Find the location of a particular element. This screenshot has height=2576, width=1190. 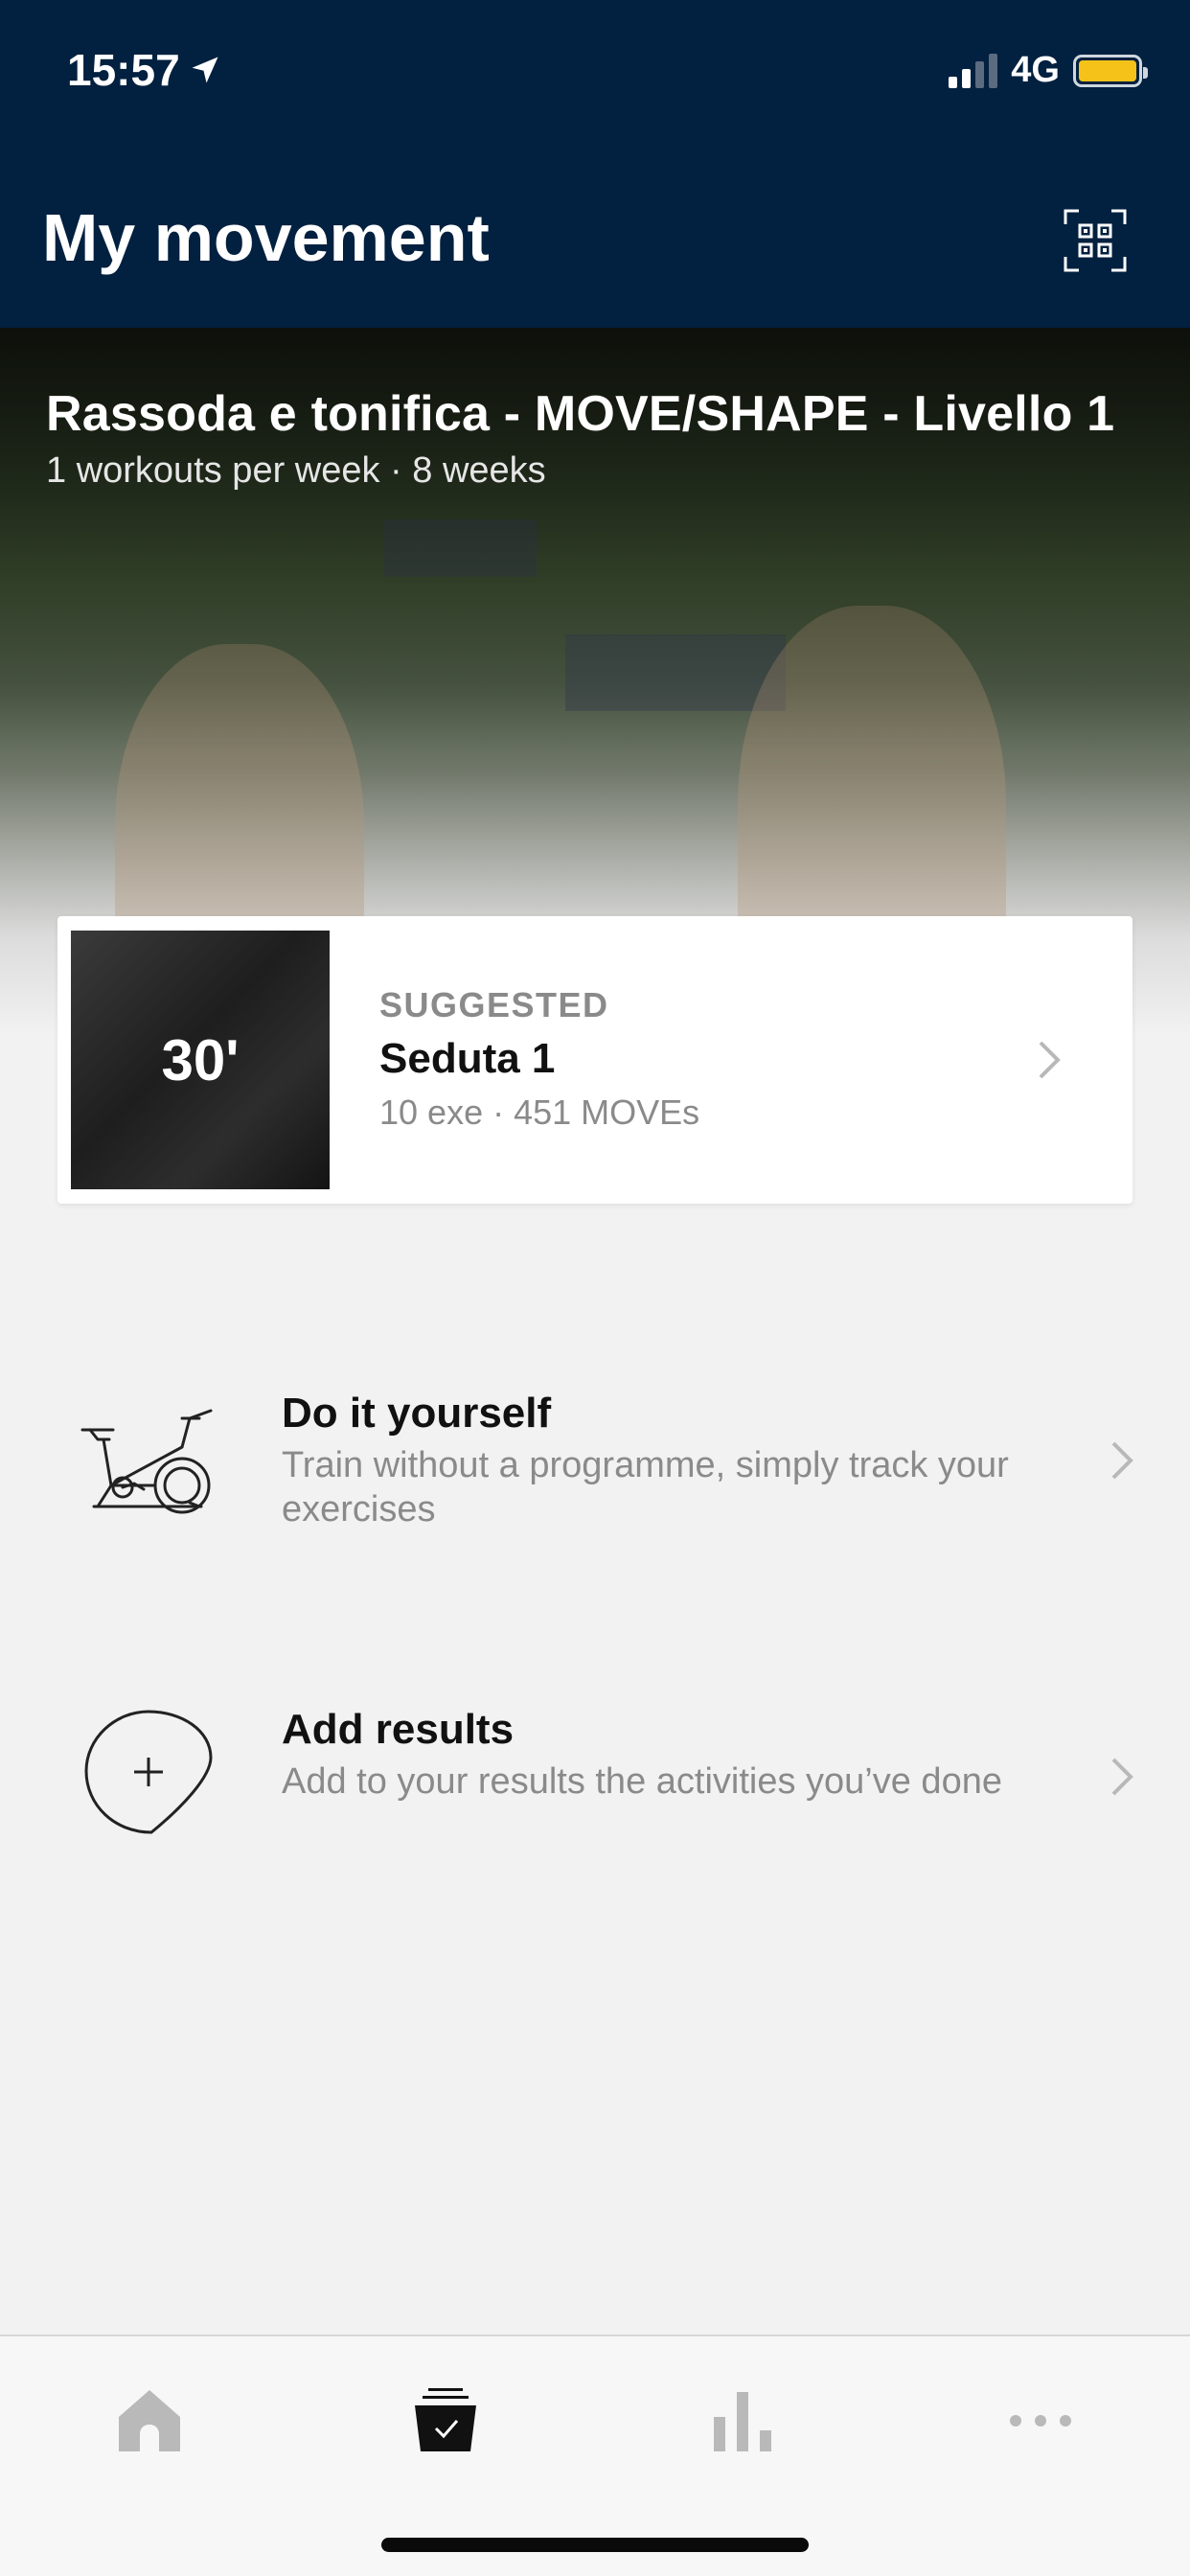

program-subtitle: 1 workouts per week · 8 weeks is located at coordinates (296, 470).